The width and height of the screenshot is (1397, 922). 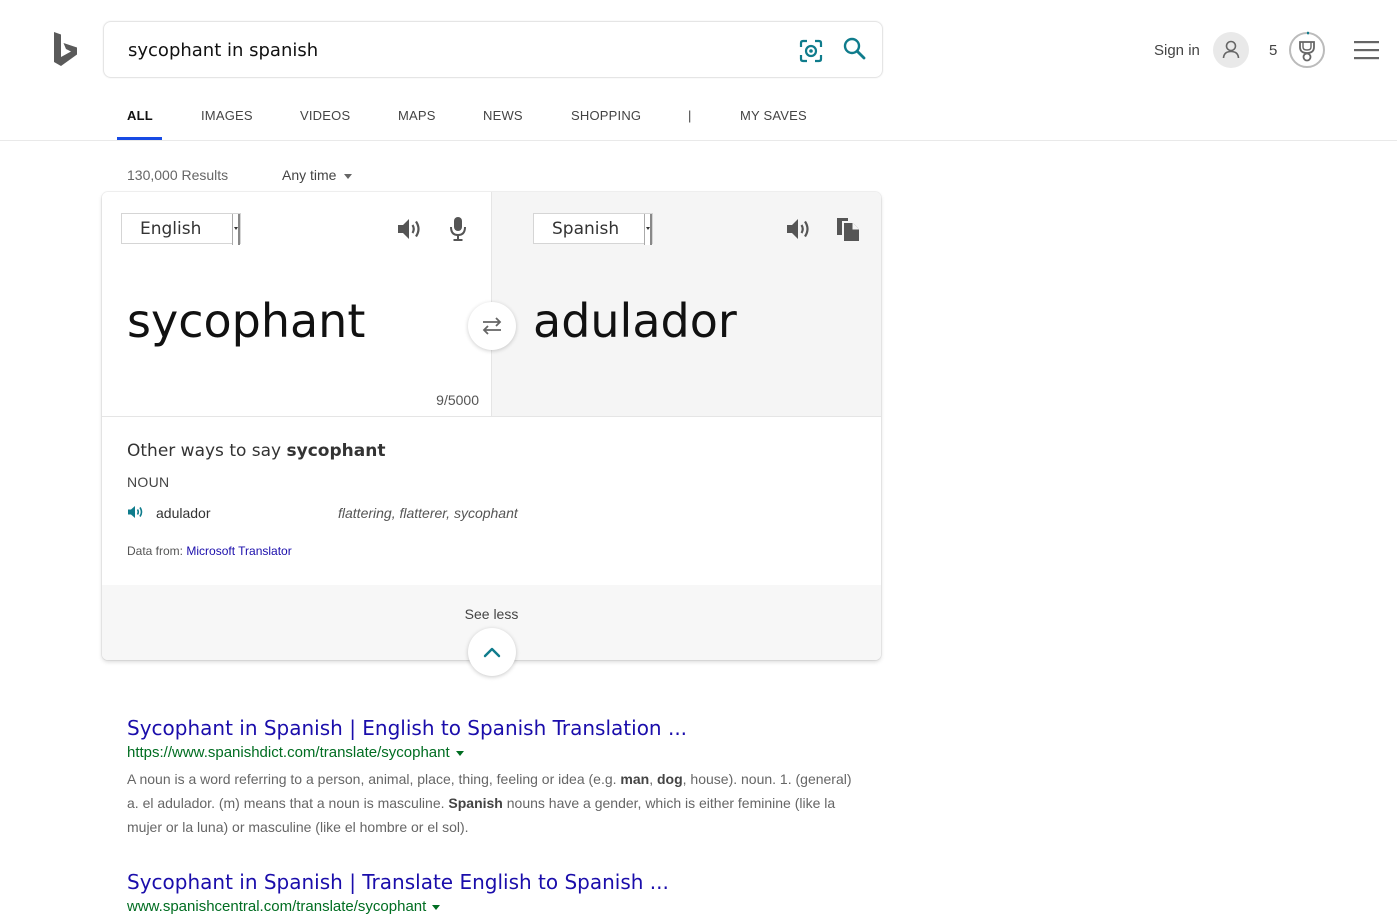 I want to click on tab-shopping: SHOPPING, so click(x=606, y=115).